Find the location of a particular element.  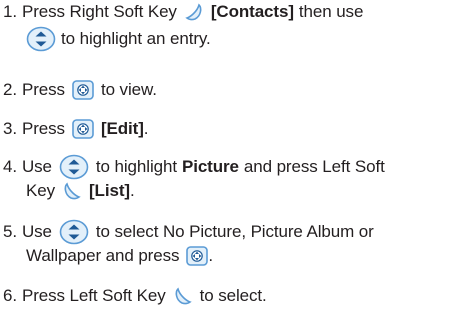

step-2: 2. Press to view. is located at coordinates (80, 90).